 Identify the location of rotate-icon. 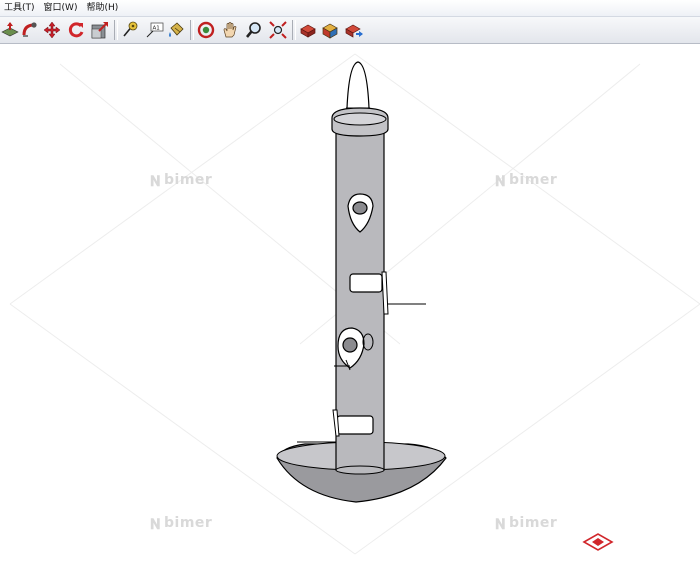
(76, 30).